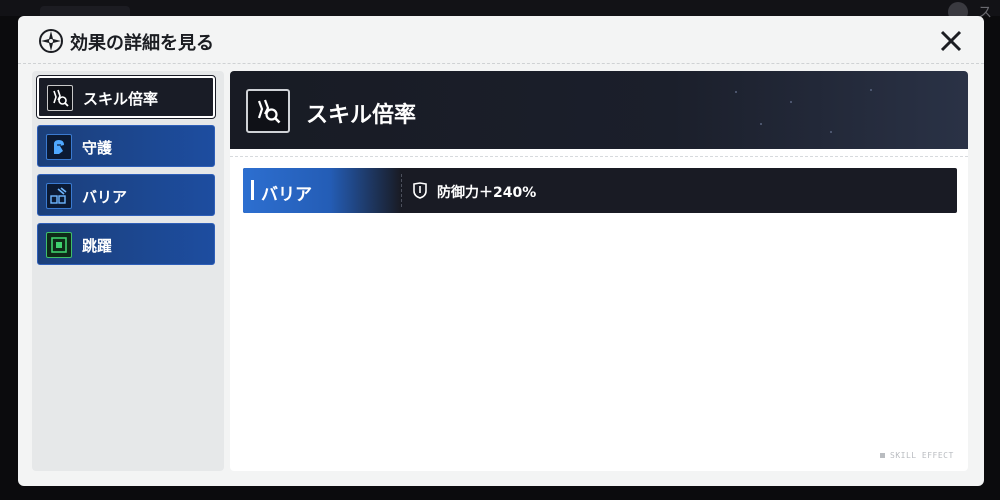 This screenshot has height=500, width=1000. What do you see at coordinates (121, 99) in the screenshot?
I see `sidebar-item-label: スキル倍率` at bounding box center [121, 99].